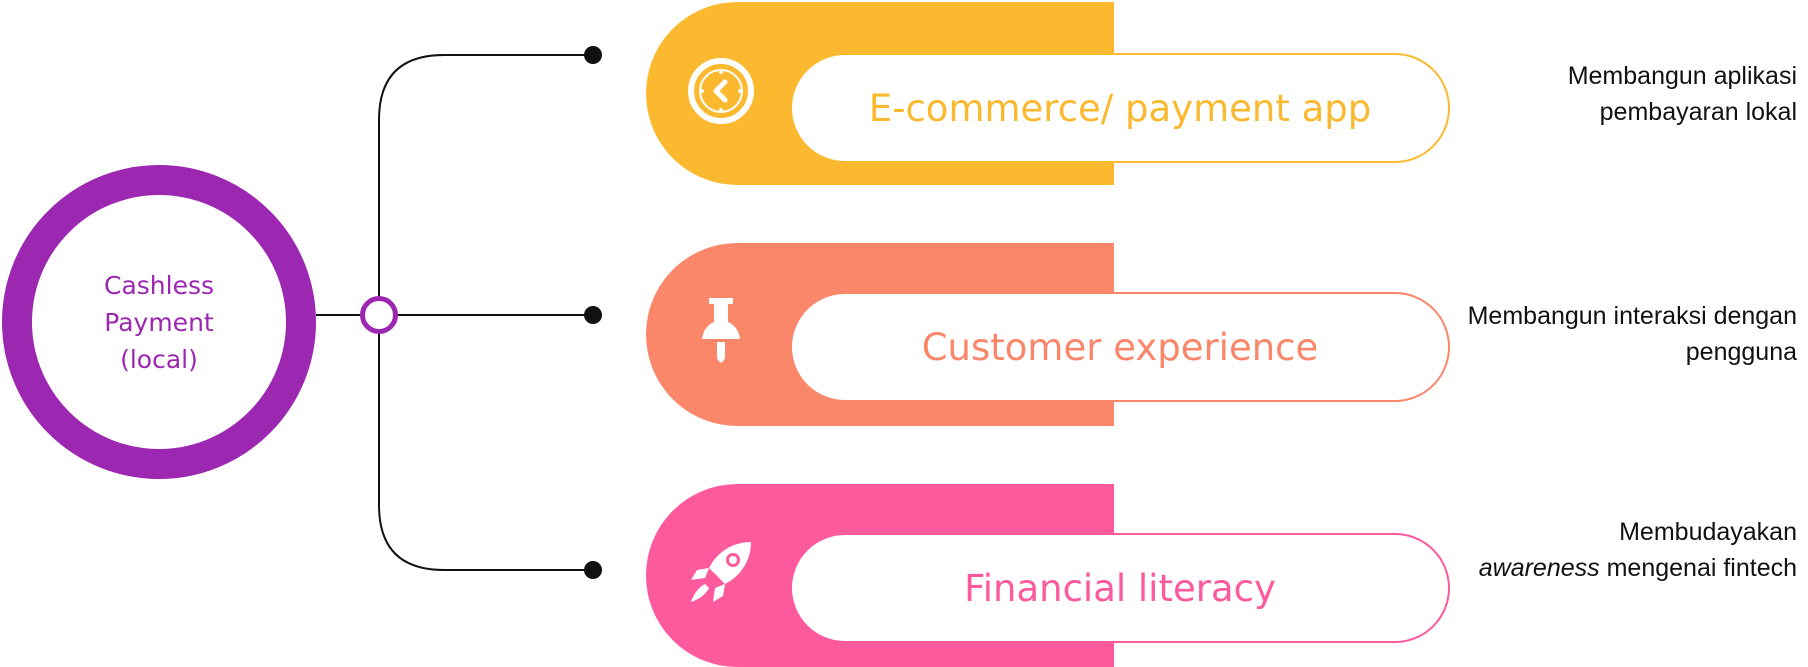 The height and width of the screenshot is (667, 1808). What do you see at coordinates (485, 443) in the screenshot?
I see `connector-bottom` at bounding box center [485, 443].